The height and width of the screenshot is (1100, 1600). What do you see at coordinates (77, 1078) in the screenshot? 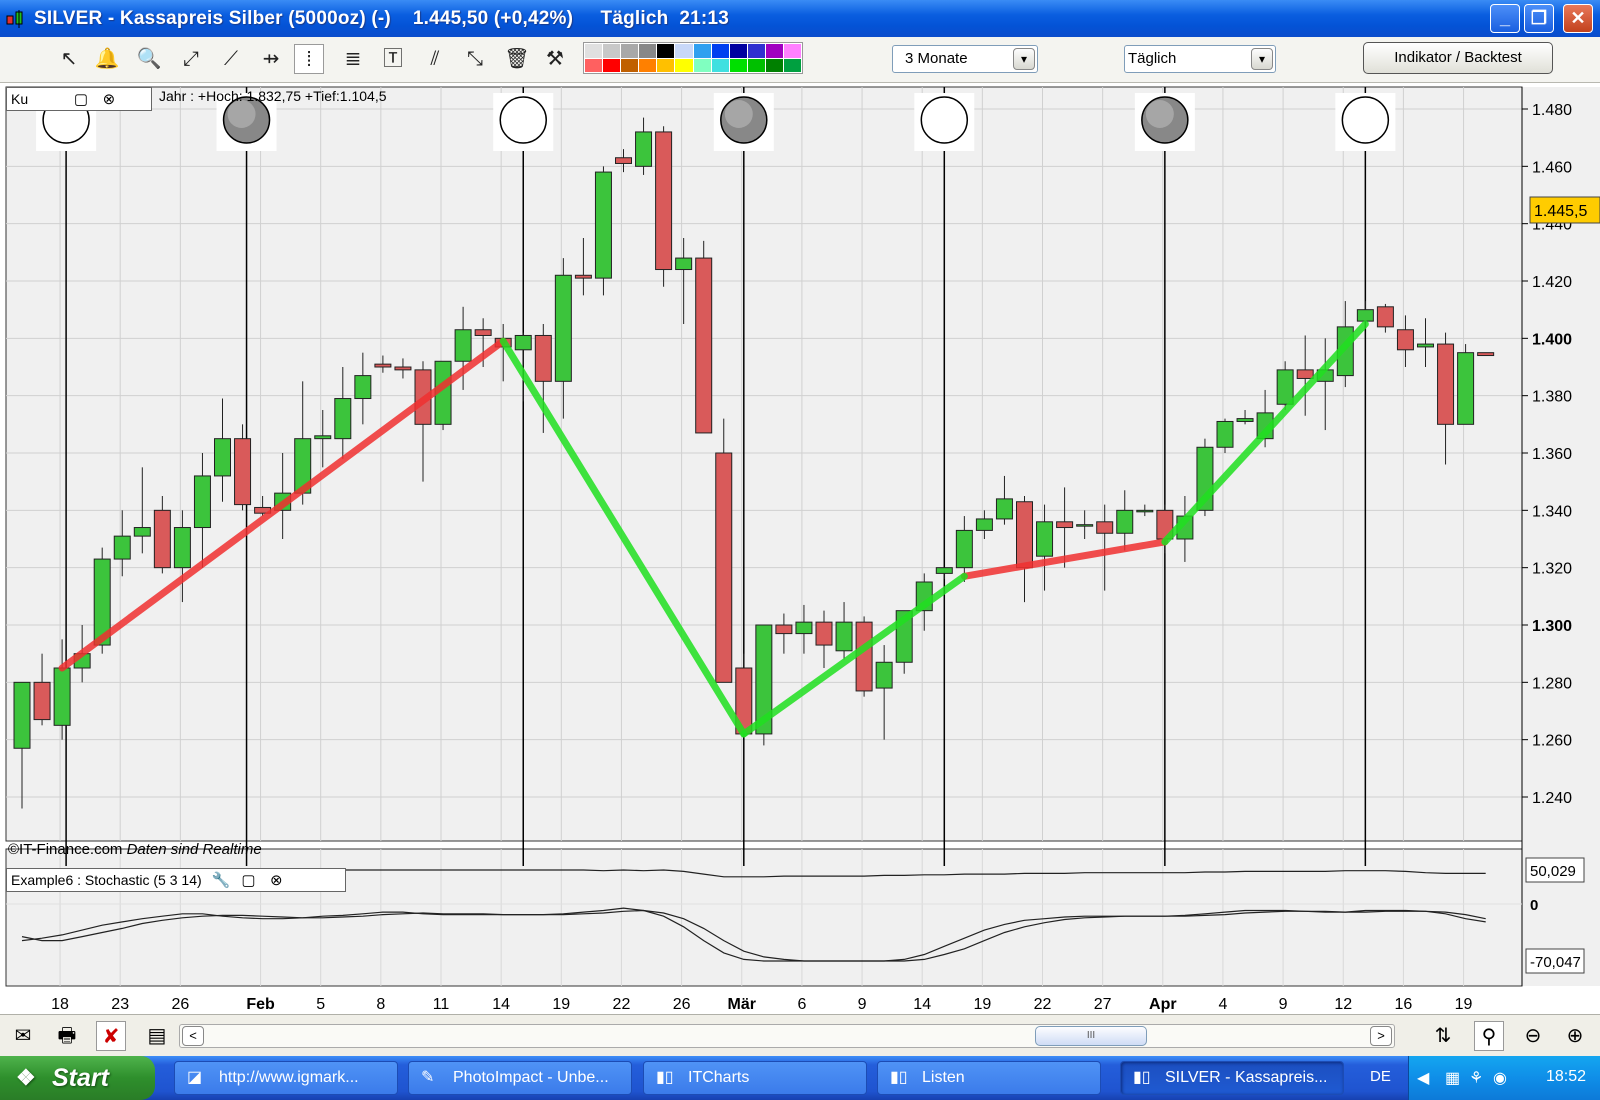
I see `start-button: ❖ Start` at bounding box center [77, 1078].